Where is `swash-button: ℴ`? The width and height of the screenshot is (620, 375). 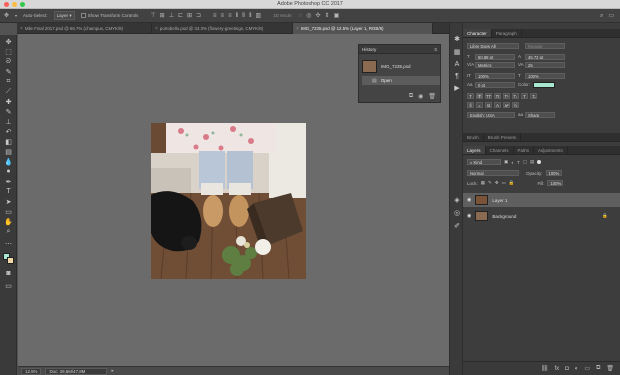 swash-button: ℴ is located at coordinates (479, 105).